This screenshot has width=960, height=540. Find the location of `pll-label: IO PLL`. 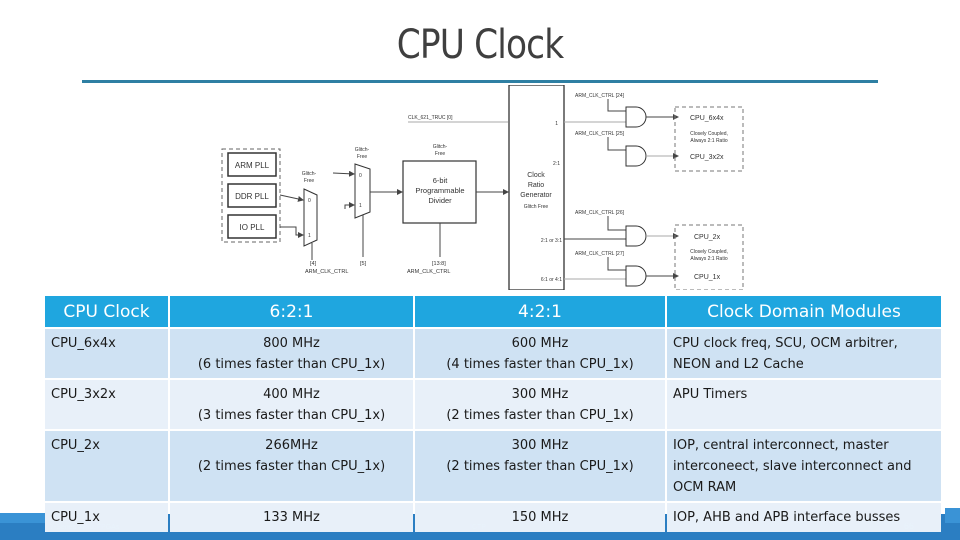

pll-label: IO PLL is located at coordinates (252, 227).